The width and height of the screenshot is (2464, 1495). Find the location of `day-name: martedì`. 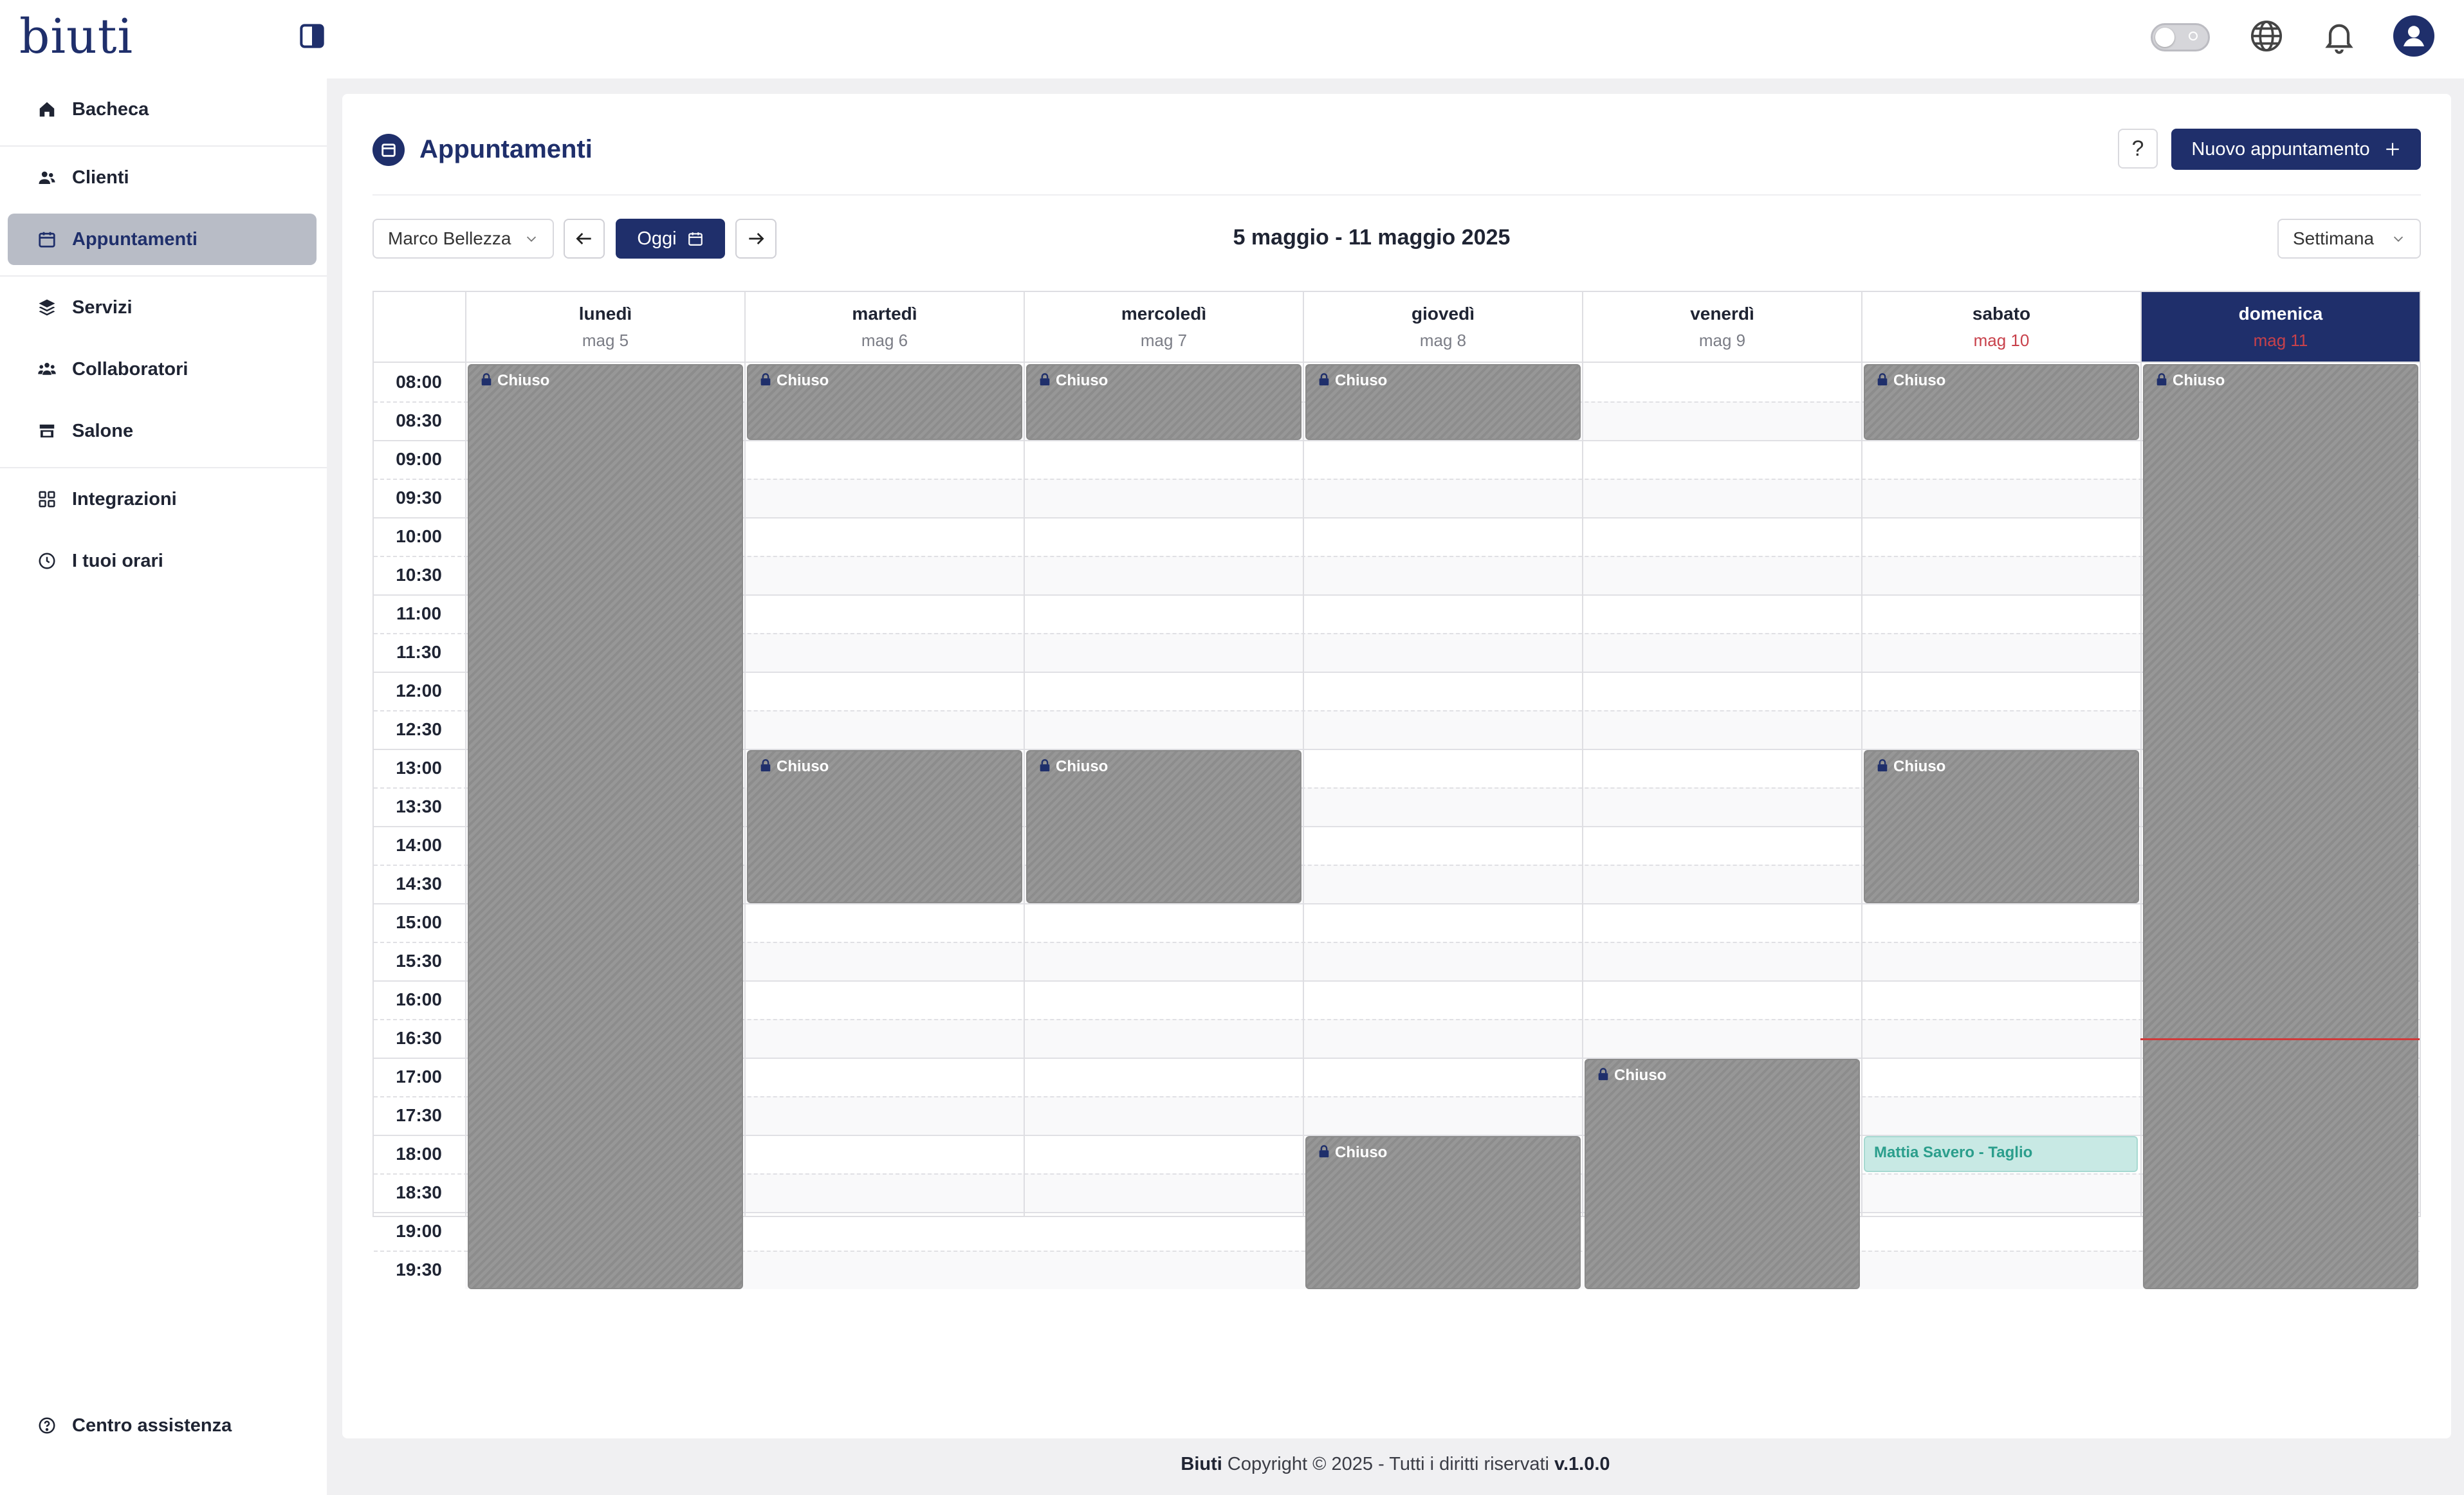

day-name: martedì is located at coordinates (884, 314).